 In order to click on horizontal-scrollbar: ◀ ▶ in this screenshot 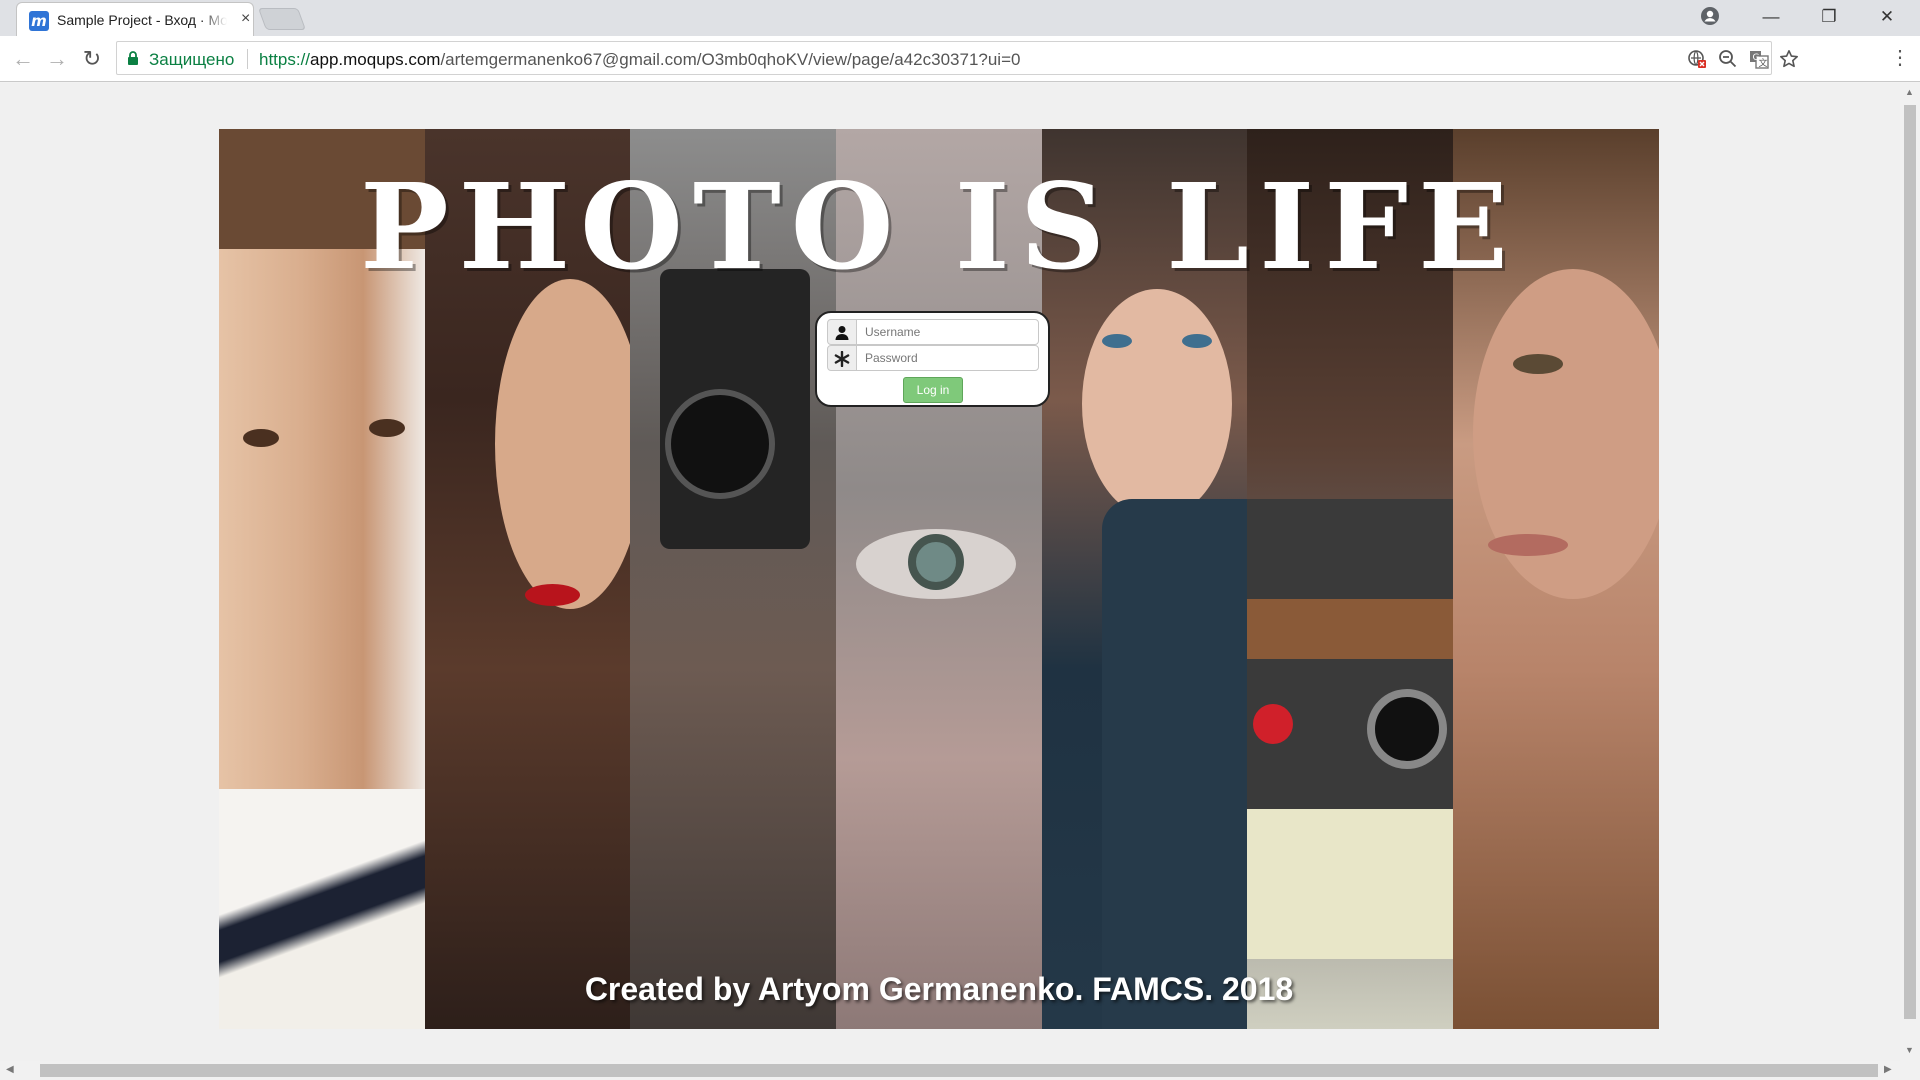, I will do `click(960, 1070)`.